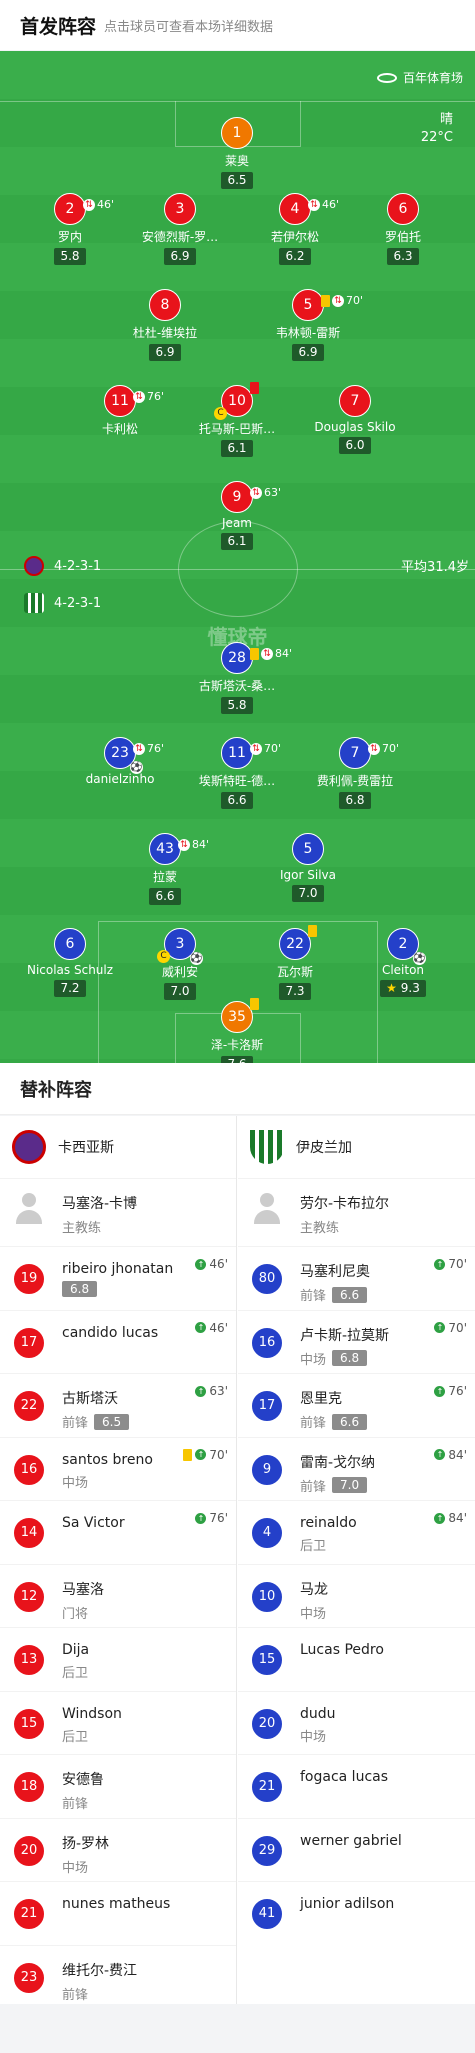 The width and height of the screenshot is (475, 2053). I want to click on tombense-crest-icon, so click(34, 603).